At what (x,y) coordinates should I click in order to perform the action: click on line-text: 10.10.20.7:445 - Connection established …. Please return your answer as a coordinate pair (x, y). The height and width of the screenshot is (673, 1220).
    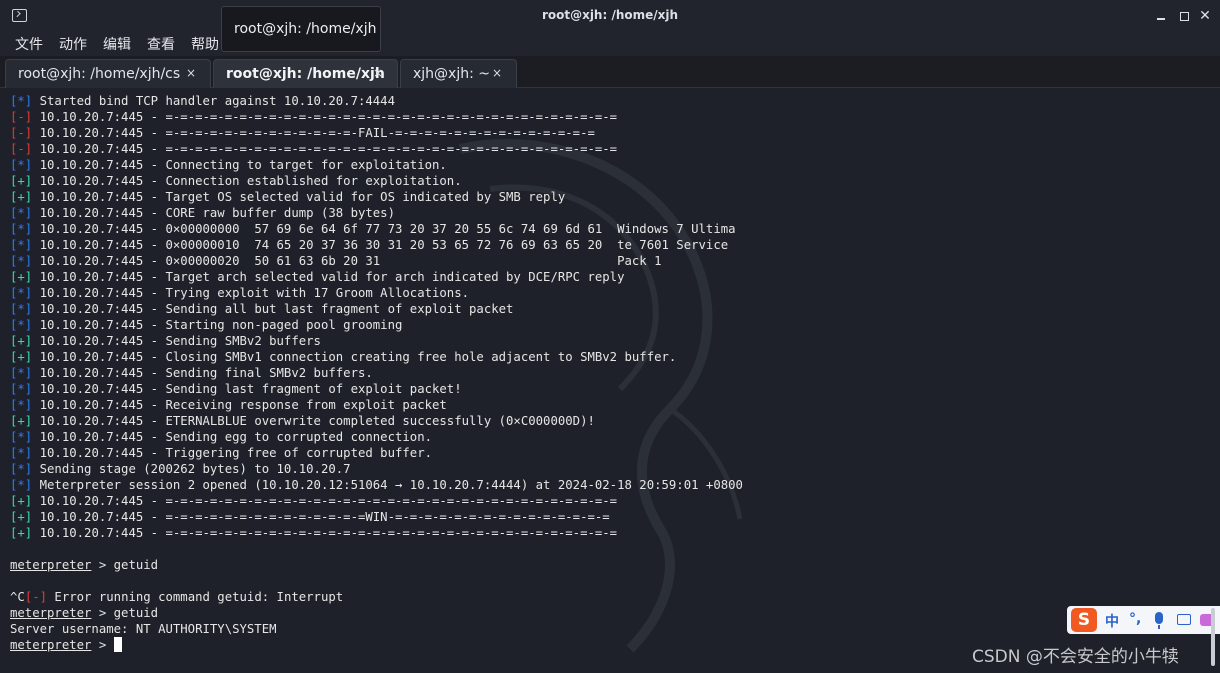
    Looking at the image, I should click on (247, 181).